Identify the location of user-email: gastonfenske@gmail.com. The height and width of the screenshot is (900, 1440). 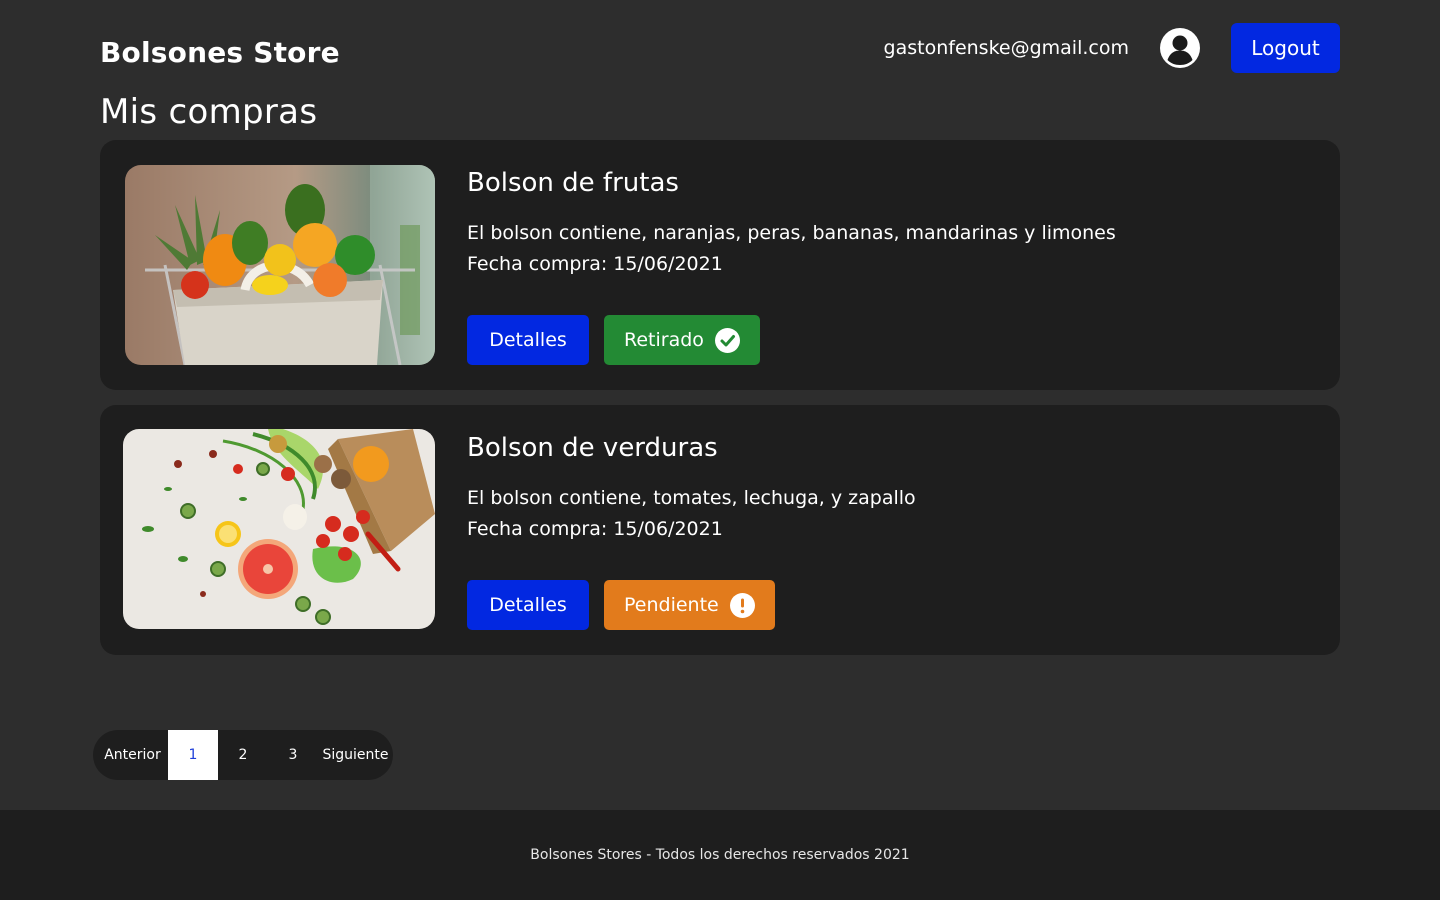
(1006, 48).